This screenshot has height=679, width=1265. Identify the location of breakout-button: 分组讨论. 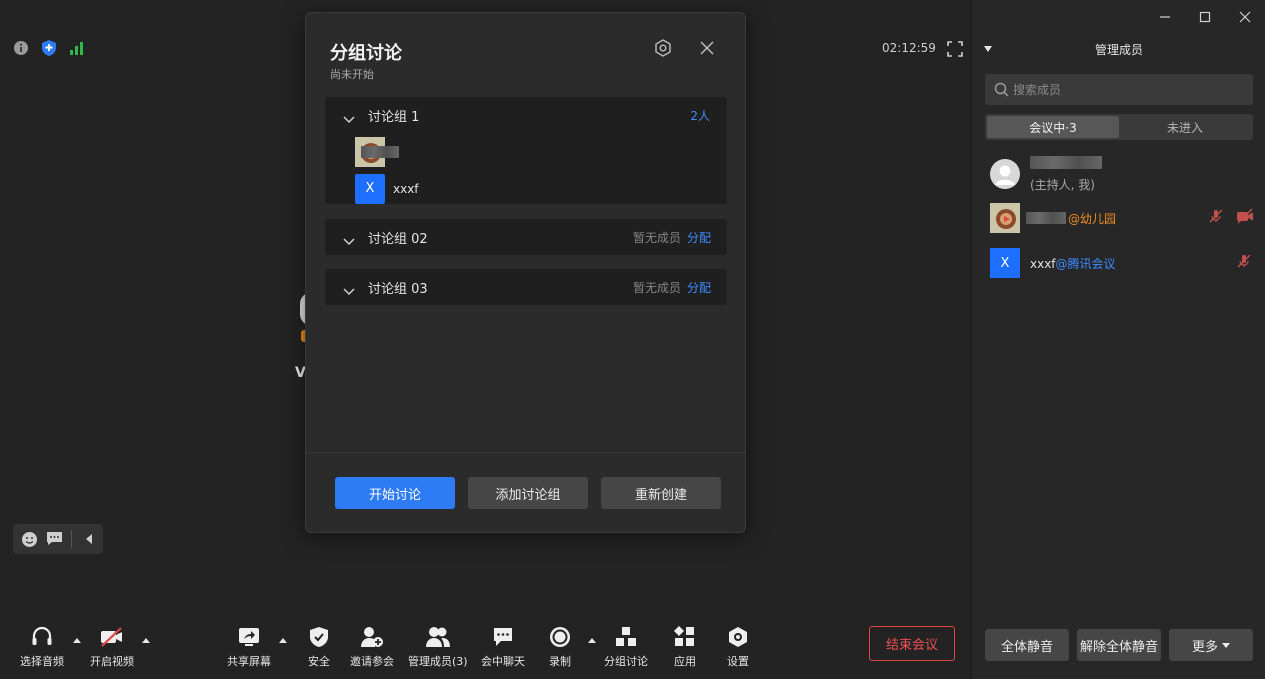
(626, 647).